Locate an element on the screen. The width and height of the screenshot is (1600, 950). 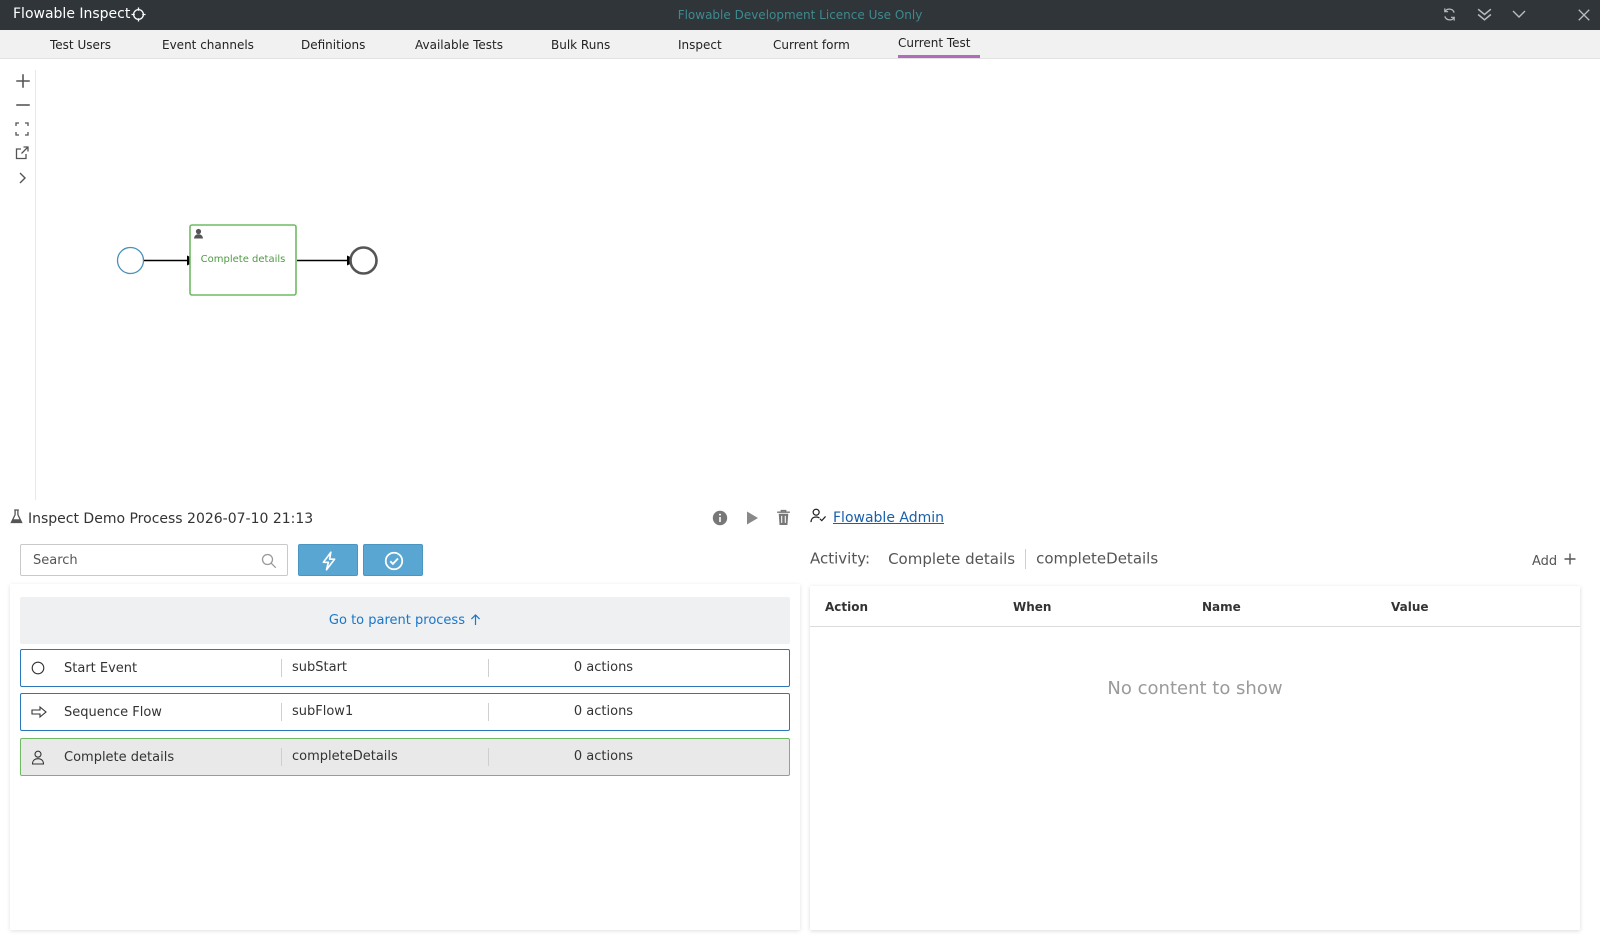
parent-process-box: Go to parent process is located at coordinates (405, 620).